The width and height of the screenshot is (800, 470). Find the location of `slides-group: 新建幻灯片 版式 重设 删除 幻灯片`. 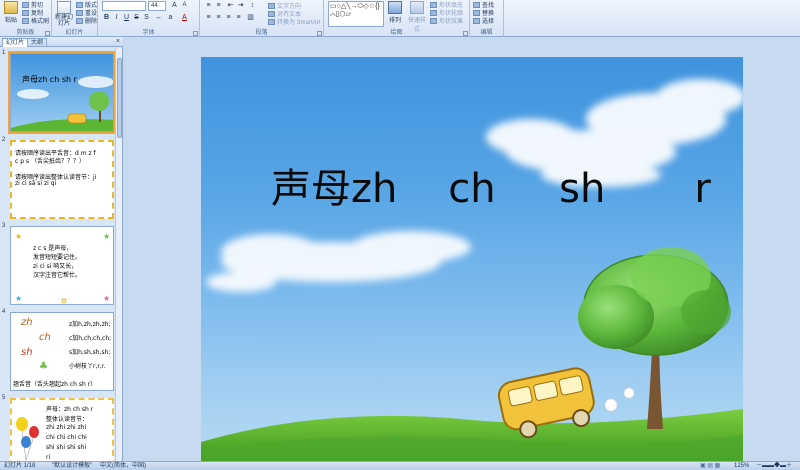

slides-group: 新建幻灯片 版式 重设 删除 幻灯片 is located at coordinates (75, 18).